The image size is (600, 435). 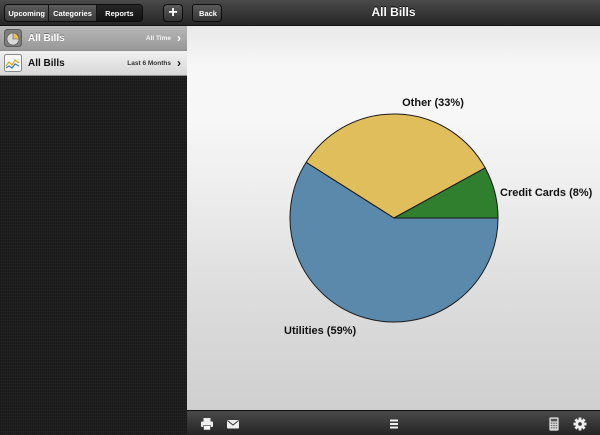 I want to click on page-title: All Bills, so click(x=393, y=12).